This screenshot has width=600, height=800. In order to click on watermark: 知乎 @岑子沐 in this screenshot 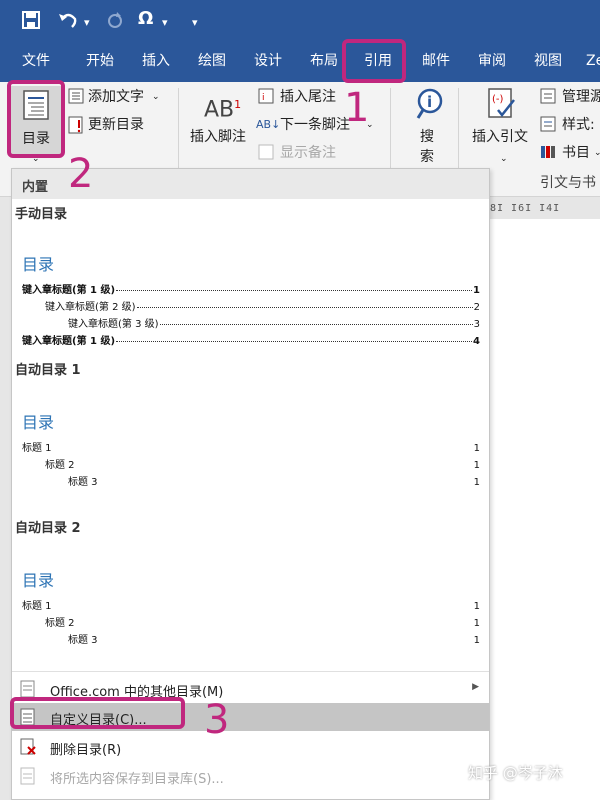, I will do `click(515, 773)`.